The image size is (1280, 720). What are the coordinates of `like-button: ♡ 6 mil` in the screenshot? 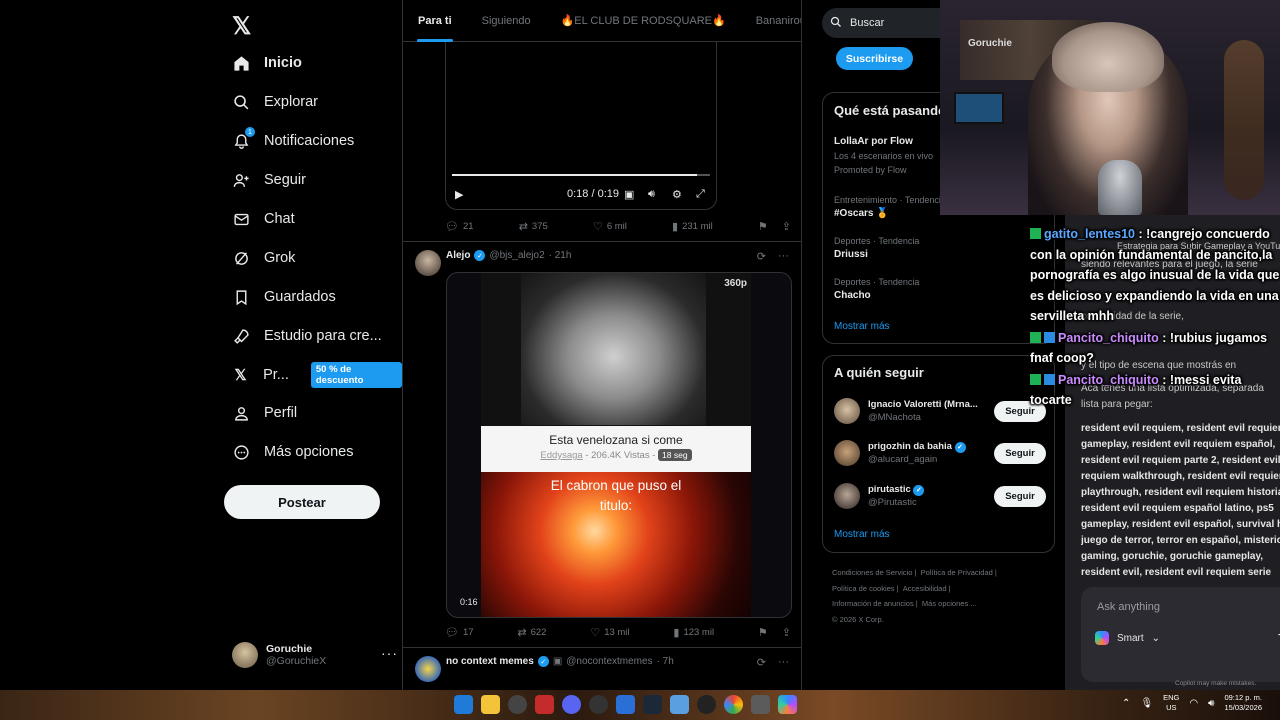 It's located at (610, 226).